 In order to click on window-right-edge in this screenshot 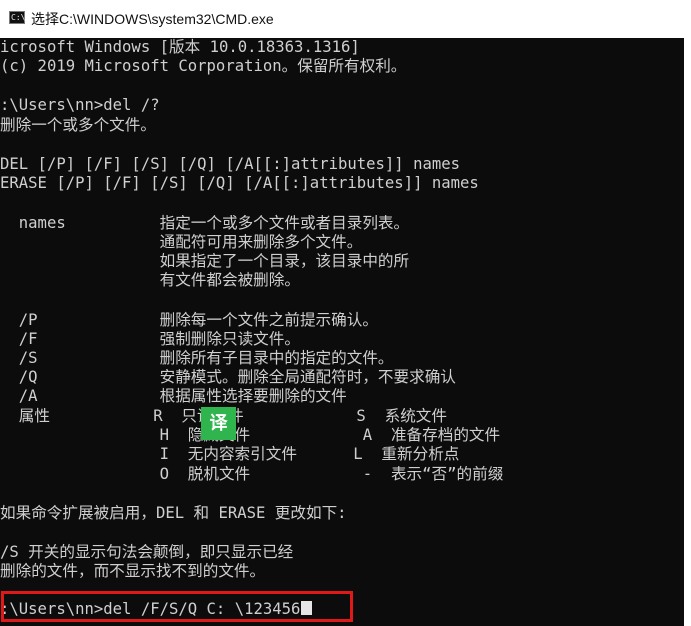, I will do `click(687, 332)`.